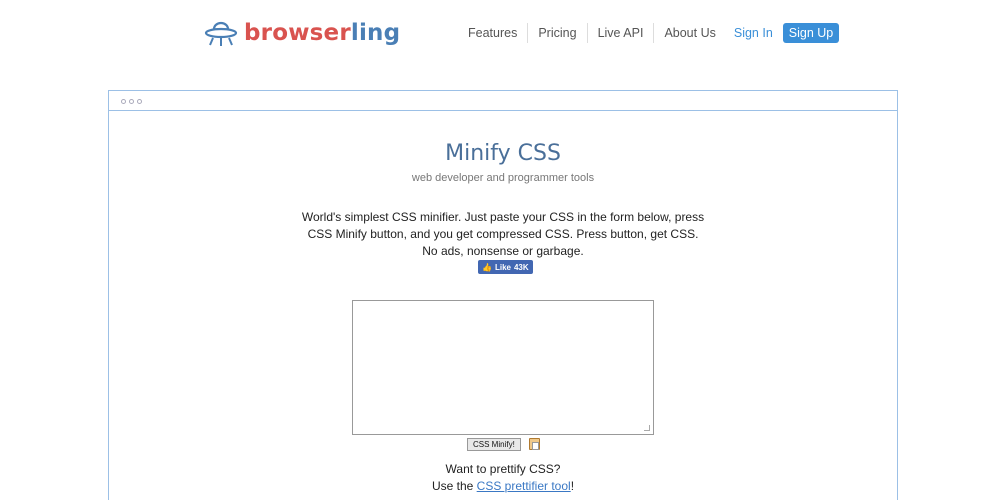  What do you see at coordinates (558, 33) in the screenshot?
I see `nav-pricing: Pricing` at bounding box center [558, 33].